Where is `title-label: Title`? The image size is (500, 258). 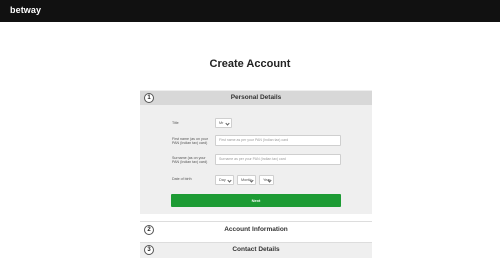 title-label: Title is located at coordinates (175, 123).